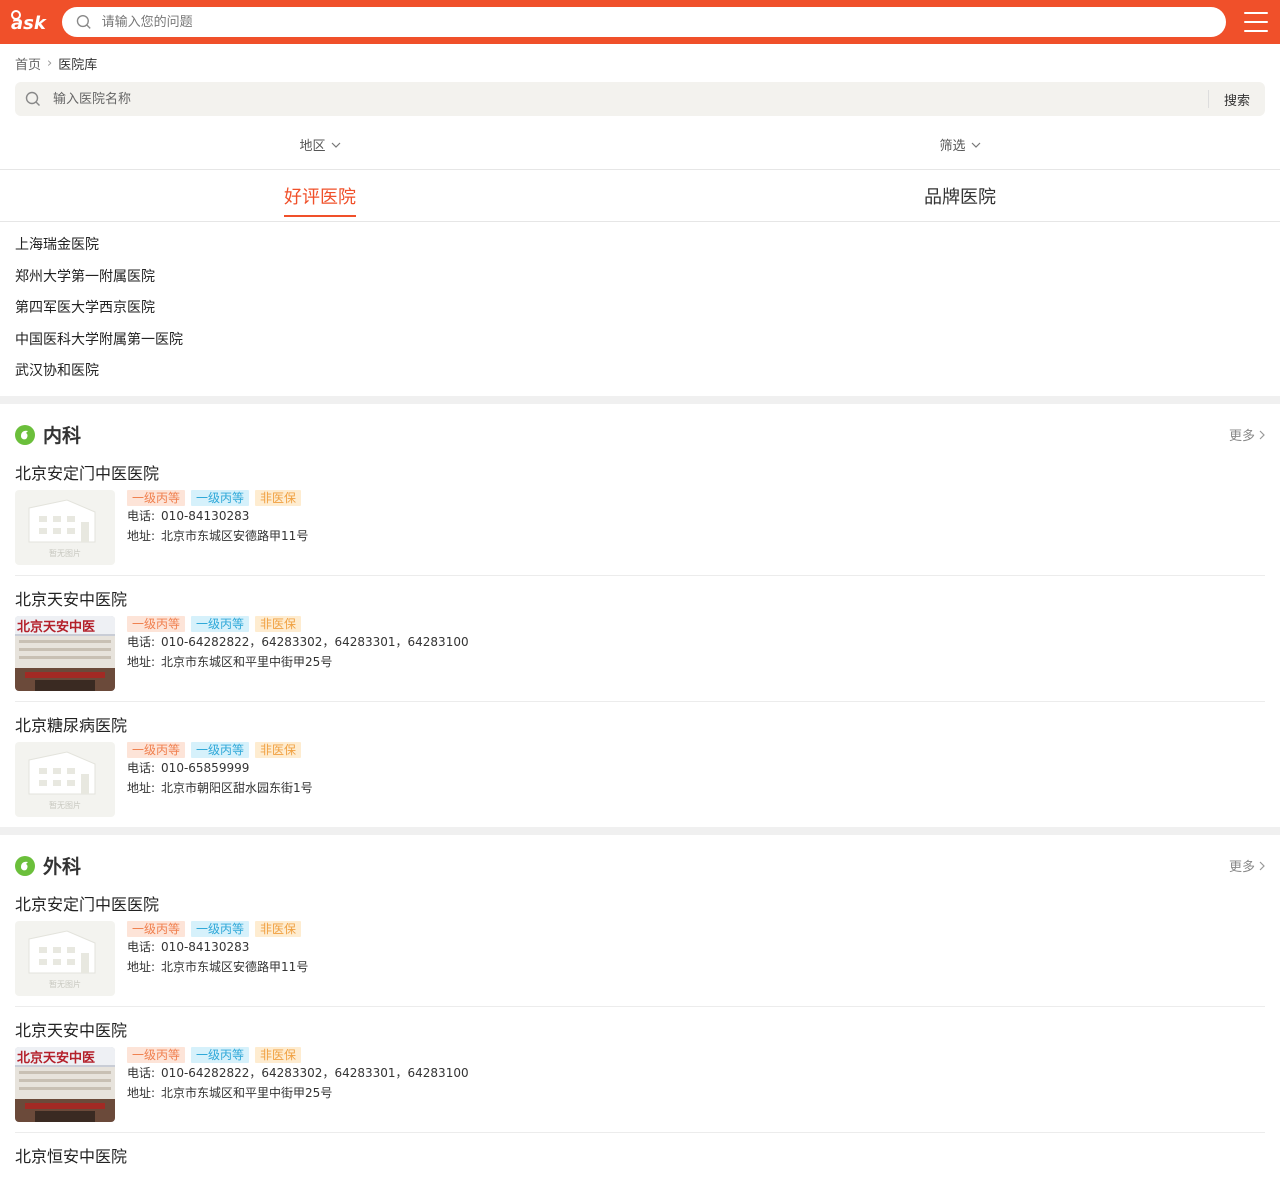  What do you see at coordinates (1237, 99) in the screenshot?
I see `search-button: 搜索` at bounding box center [1237, 99].